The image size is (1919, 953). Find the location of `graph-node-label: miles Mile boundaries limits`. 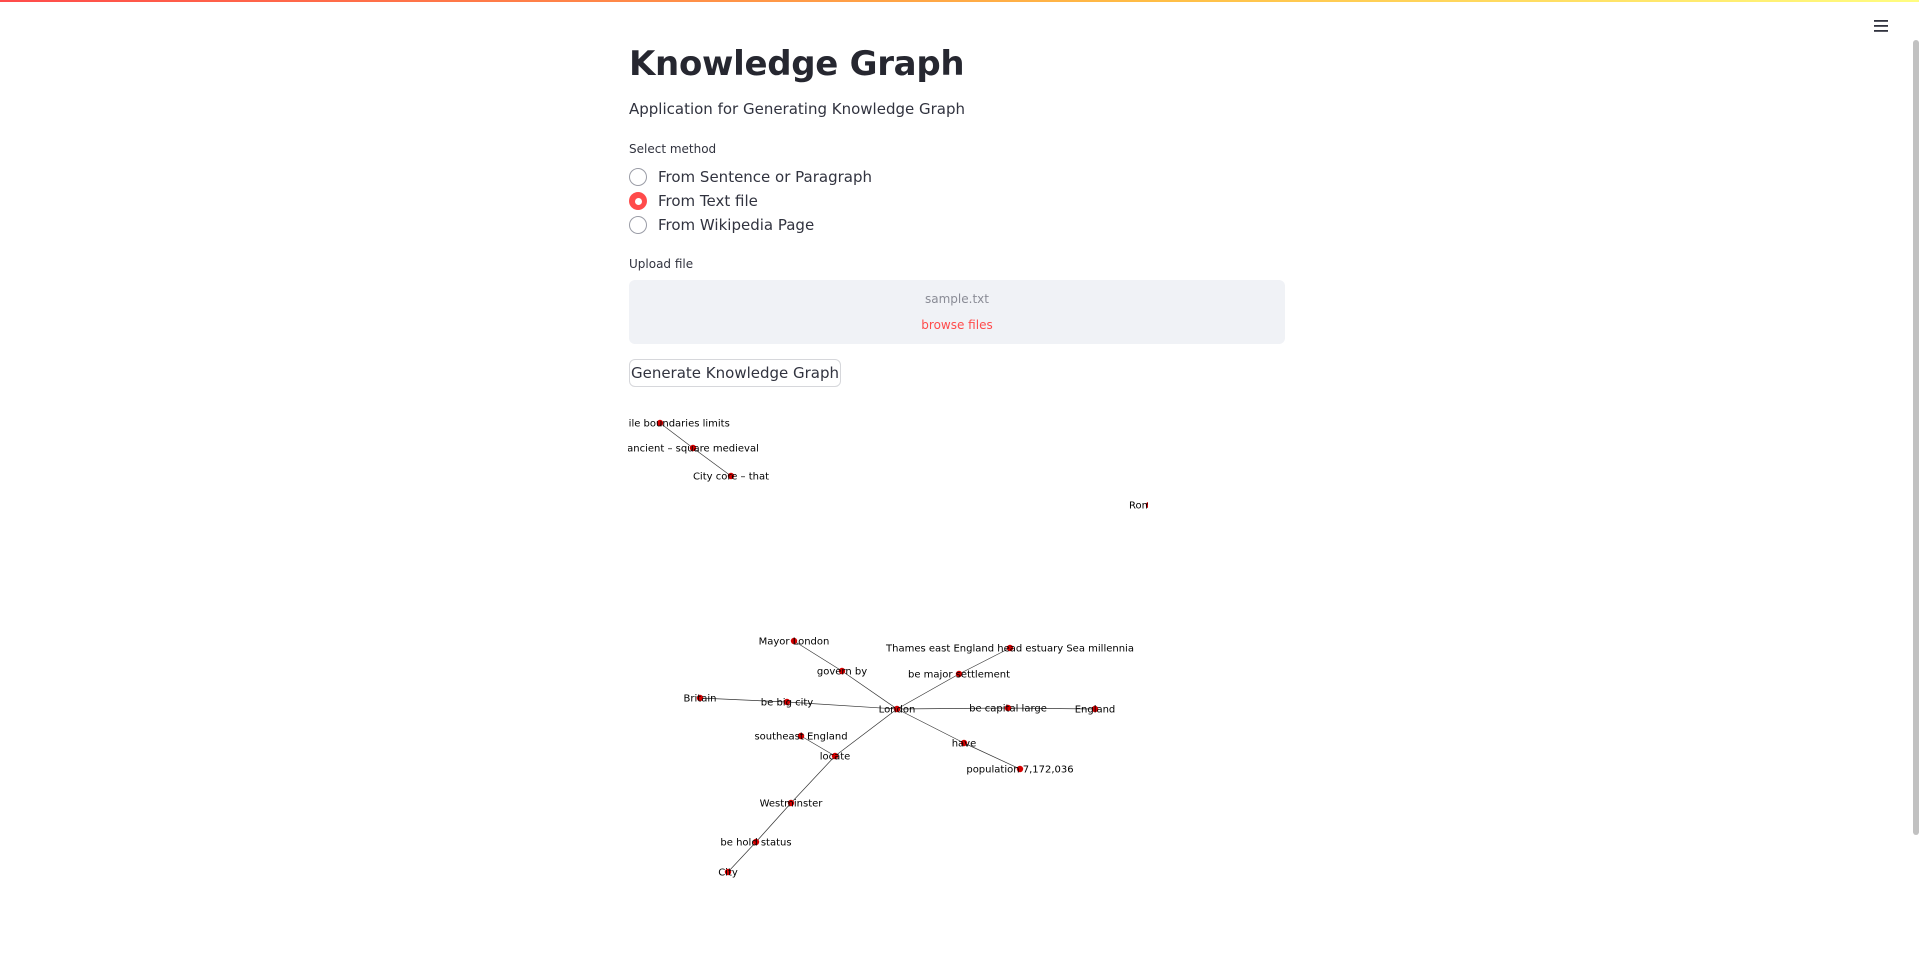

graph-node-label: miles Mile boundaries limits is located at coordinates (679, 424).